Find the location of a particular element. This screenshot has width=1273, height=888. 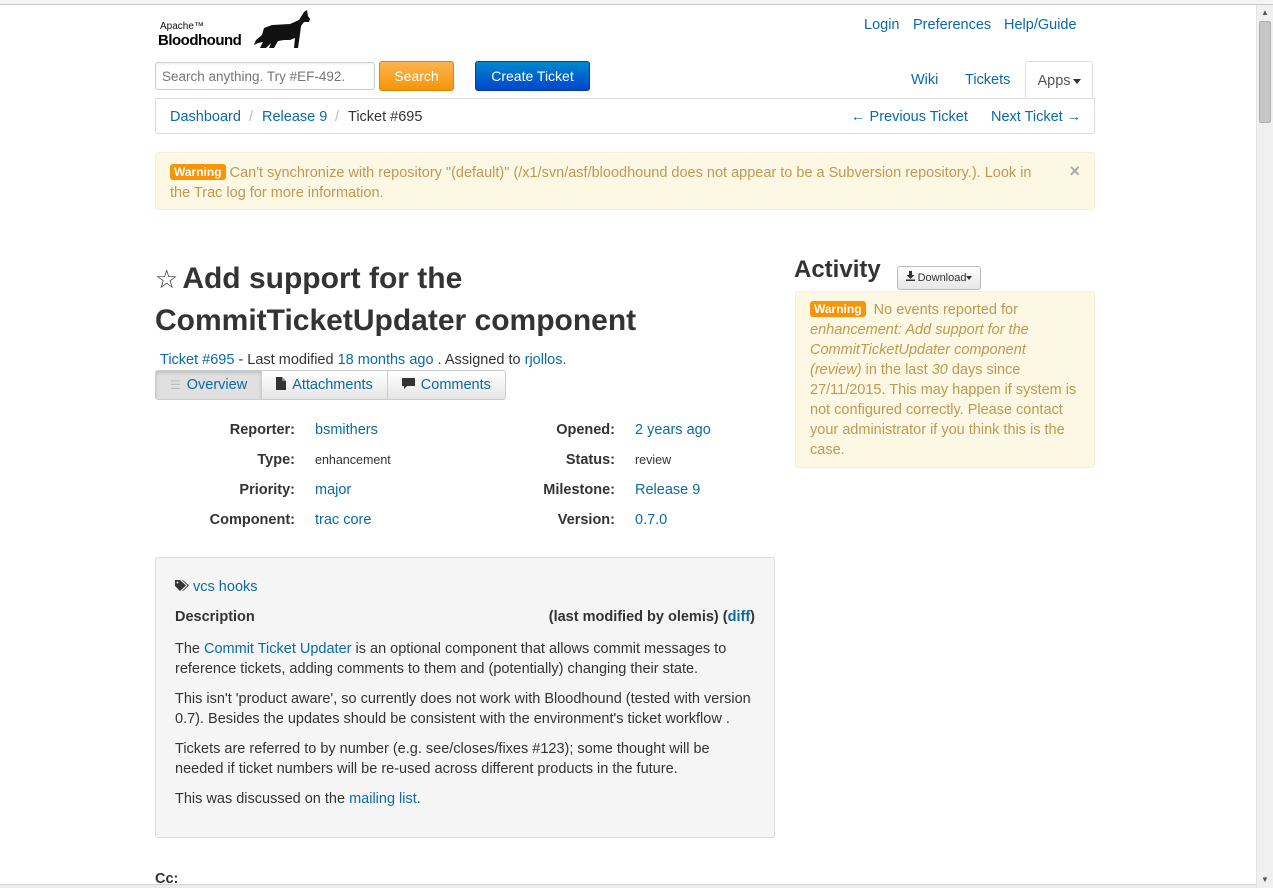

previous-ticket-link: ← Previous Ticket is located at coordinates (909, 117).